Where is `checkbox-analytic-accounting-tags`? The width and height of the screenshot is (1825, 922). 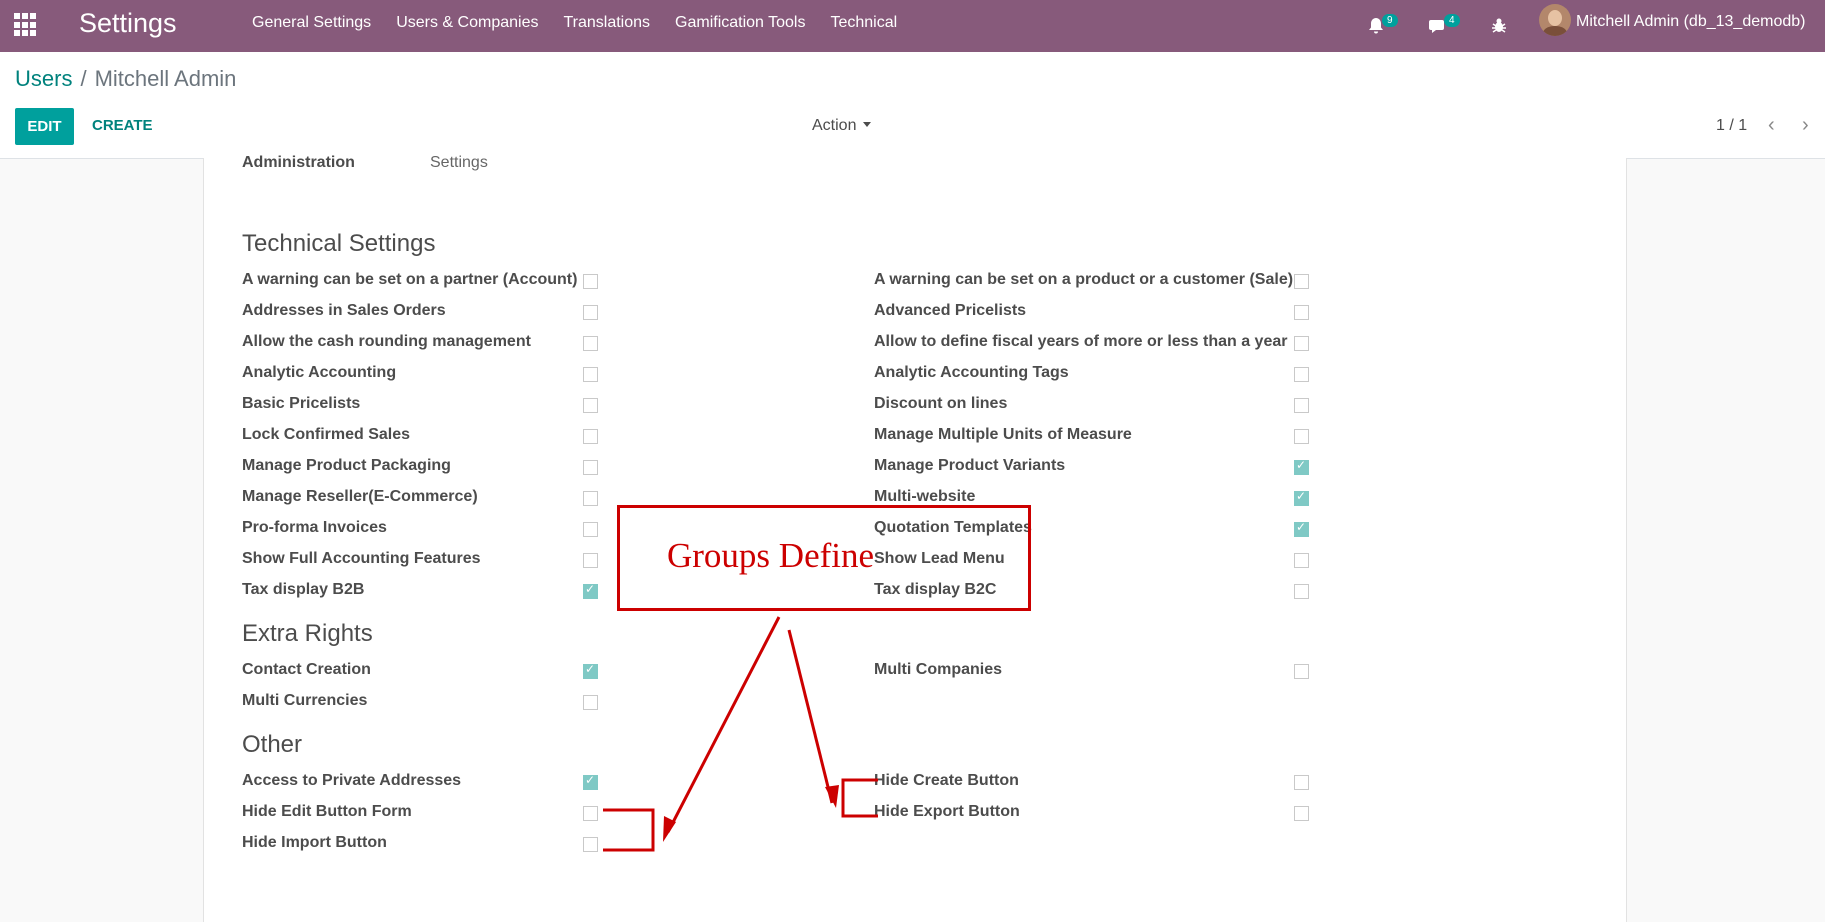
checkbox-analytic-accounting-tags is located at coordinates (1301, 374).